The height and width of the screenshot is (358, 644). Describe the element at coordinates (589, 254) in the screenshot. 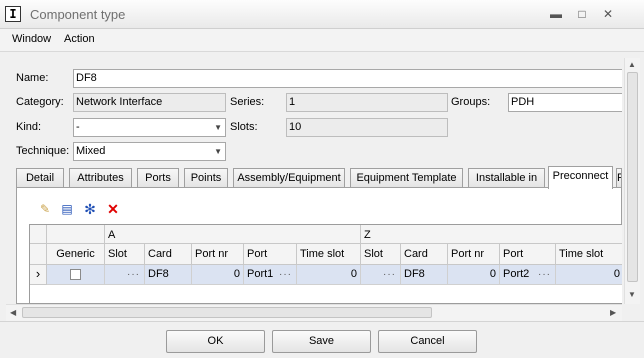

I see `col-time-slot-z: Time slot` at that location.